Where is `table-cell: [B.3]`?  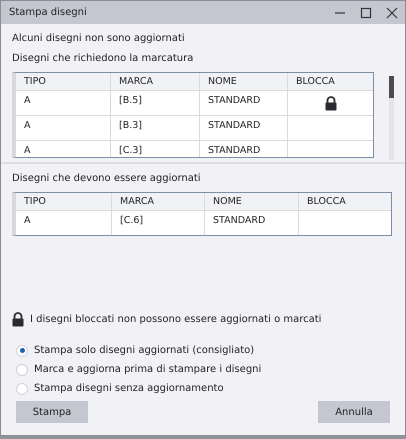 table-cell: [B.3] is located at coordinates (155, 128).